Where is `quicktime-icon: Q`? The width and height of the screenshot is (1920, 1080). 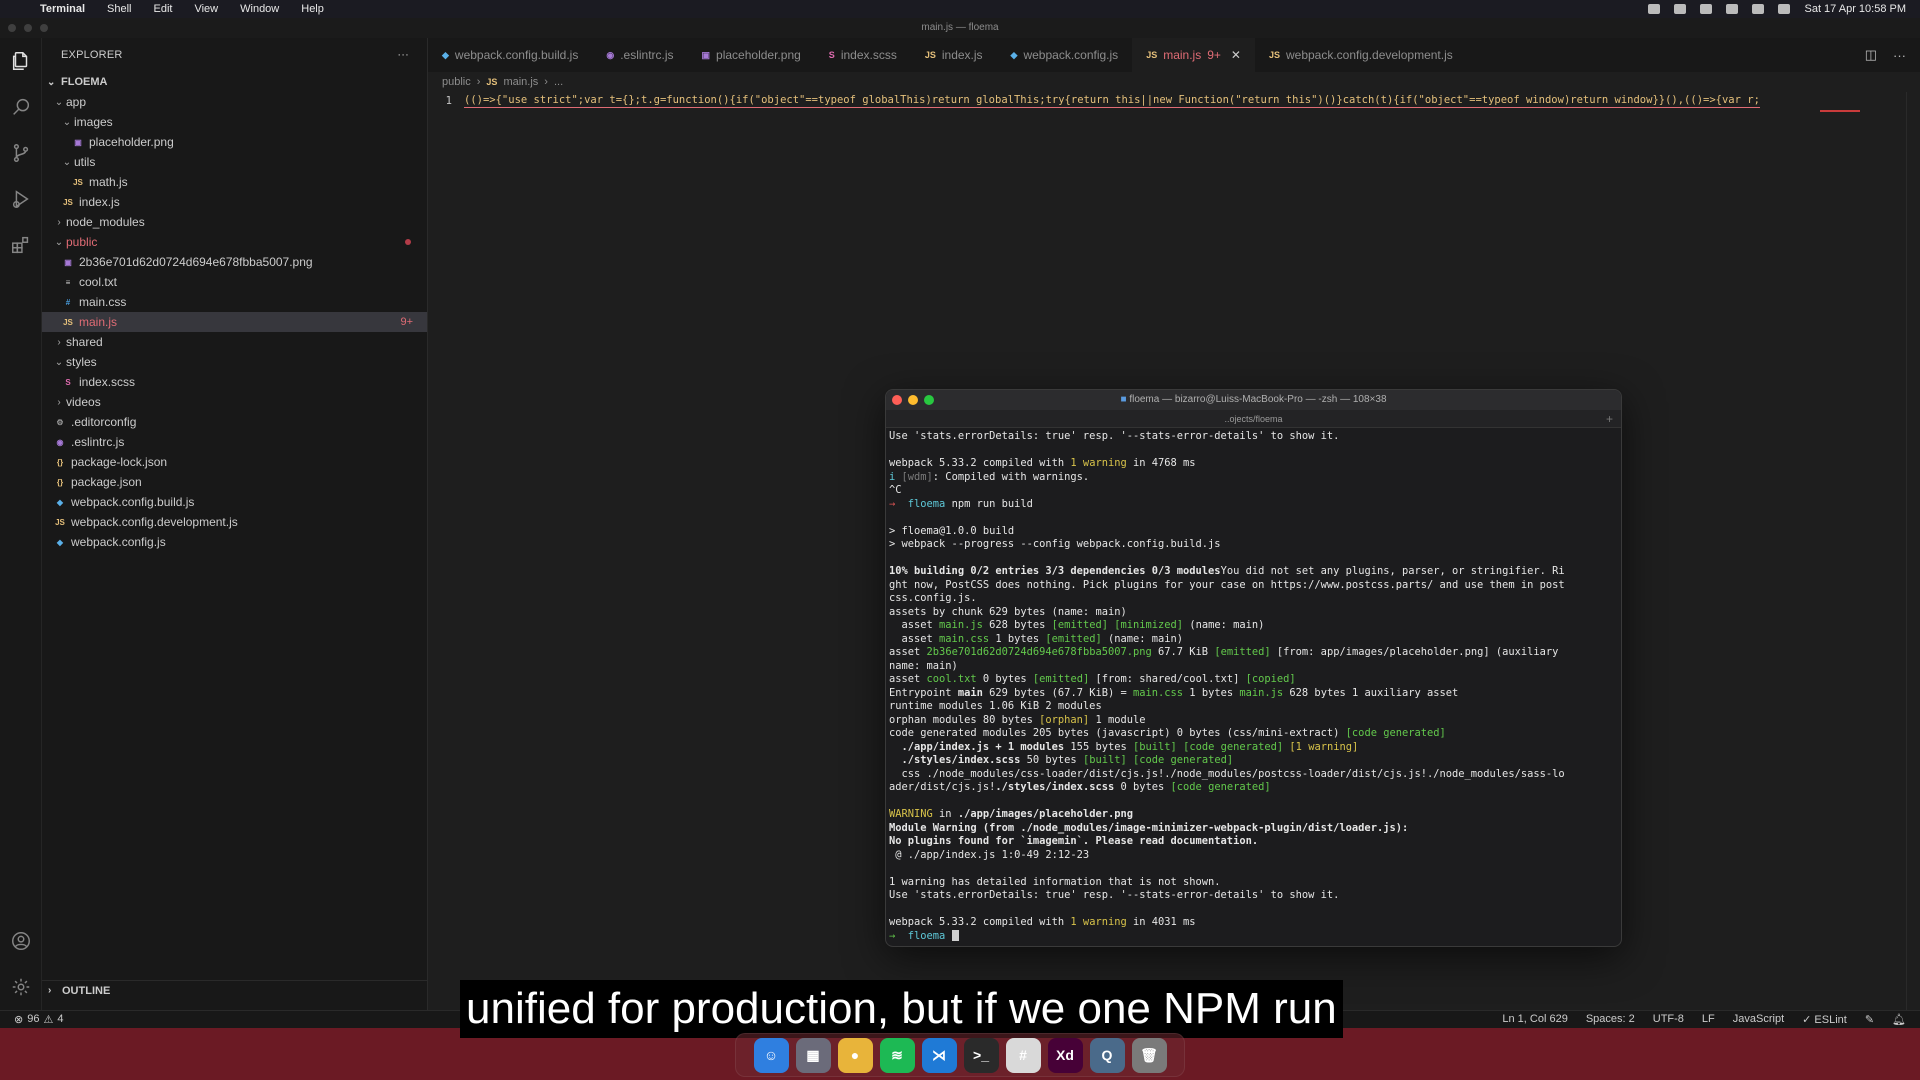 quicktime-icon: Q is located at coordinates (1107, 1055).